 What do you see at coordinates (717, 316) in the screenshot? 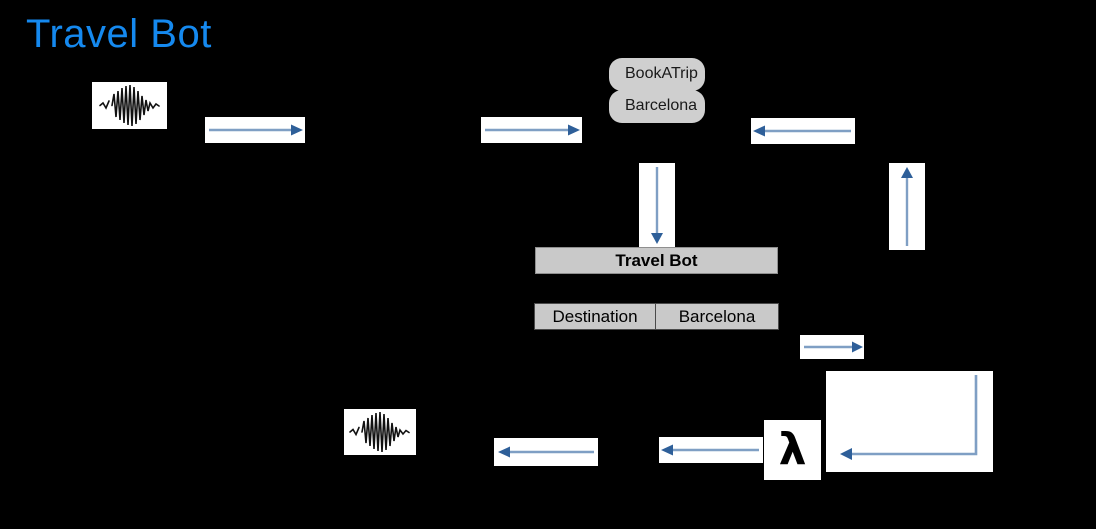
I see `table-cell-value-barcelona: Barcelona` at bounding box center [717, 316].